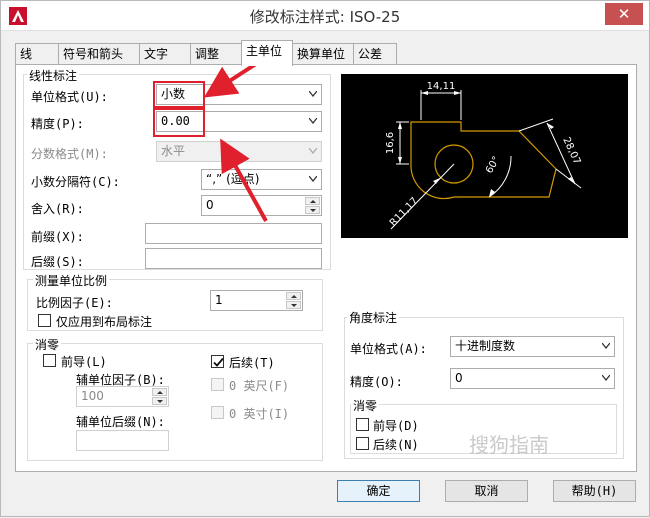 This screenshot has height=518, width=650. What do you see at coordinates (486, 491) in the screenshot?
I see `cancel-button: 取消` at bounding box center [486, 491].